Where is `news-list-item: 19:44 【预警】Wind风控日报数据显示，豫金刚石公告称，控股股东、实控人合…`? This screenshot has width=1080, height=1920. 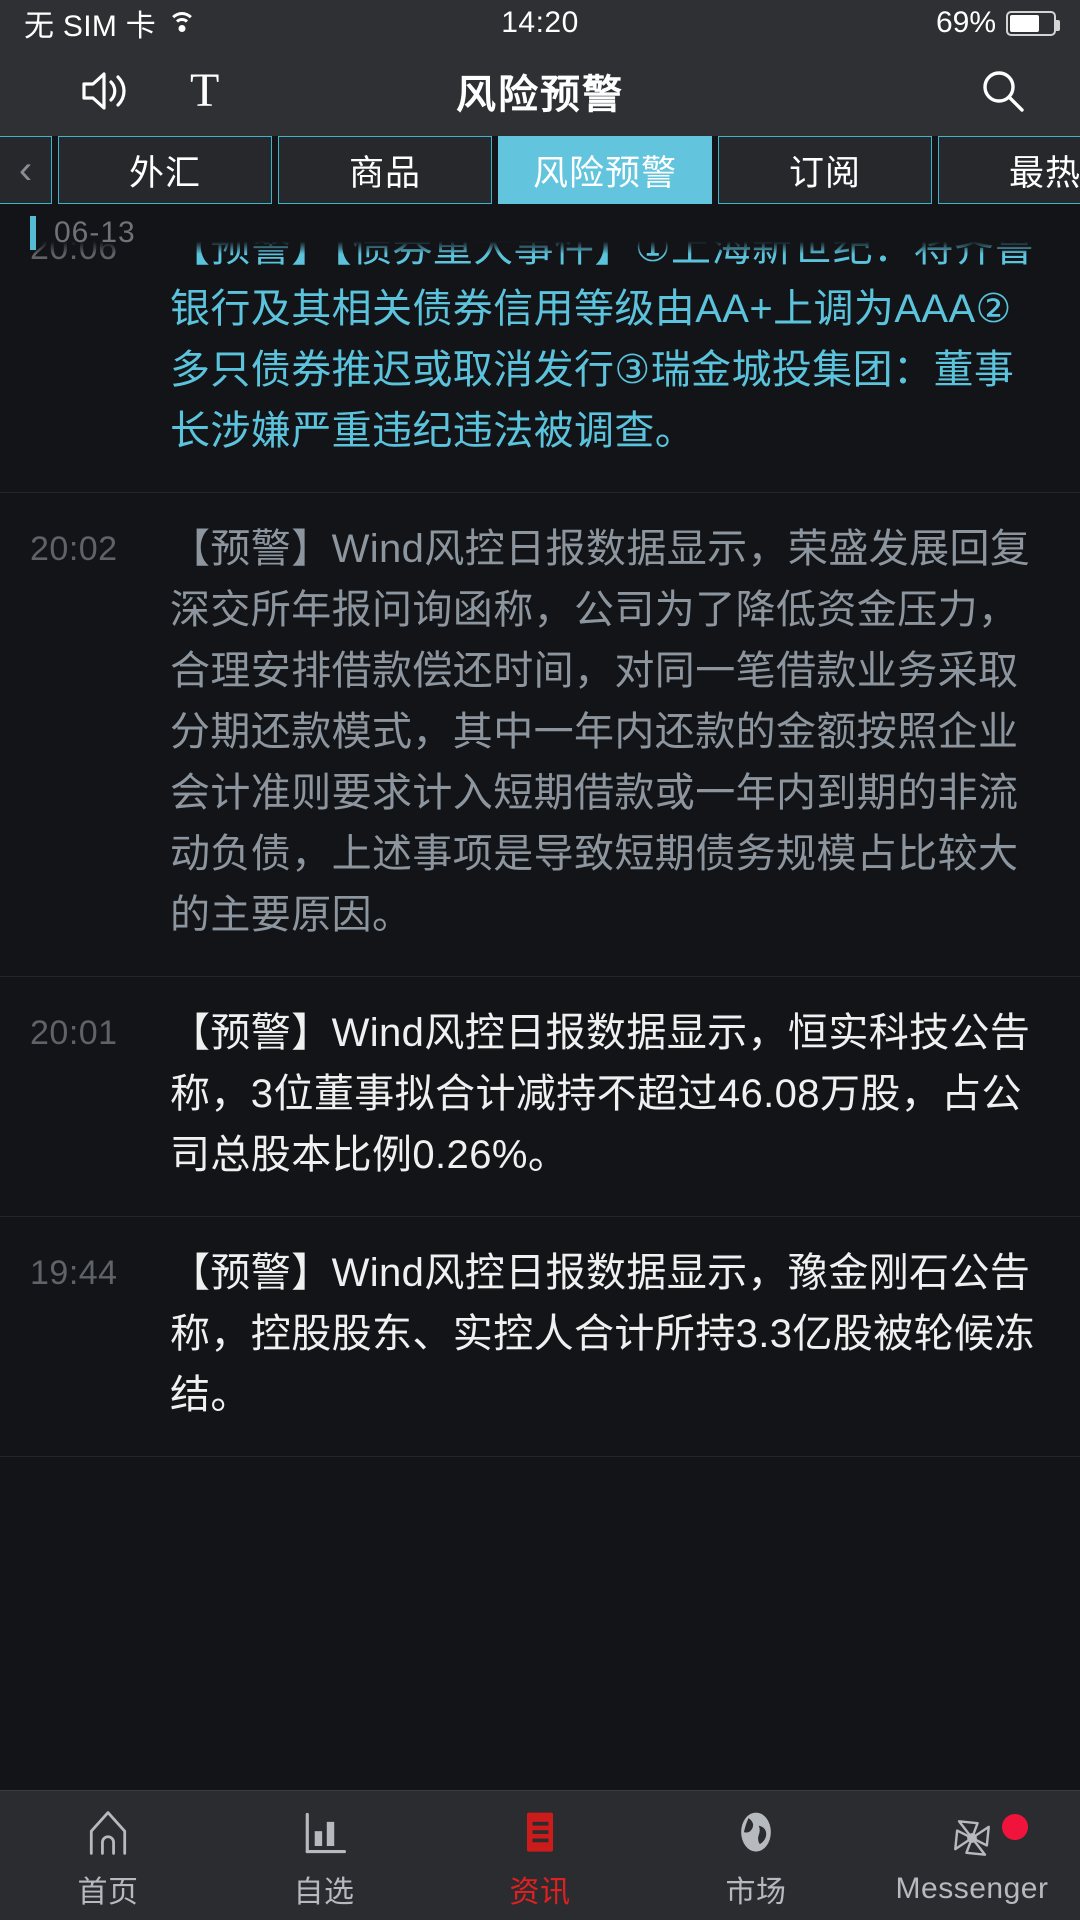
news-list-item: 19:44 【预警】Wind风控日报数据显示，豫金刚石公告称，控股股东、实控人合… is located at coordinates (540, 1337).